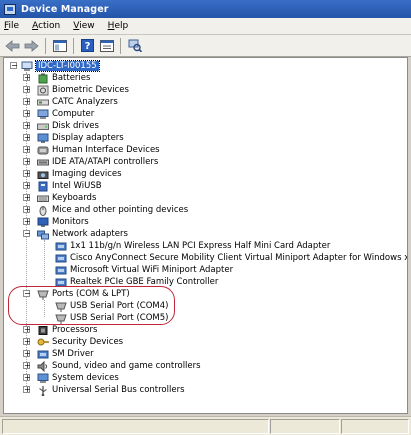 This screenshot has width=411, height=435. I want to click on disk-drive-icon, so click(43, 126).